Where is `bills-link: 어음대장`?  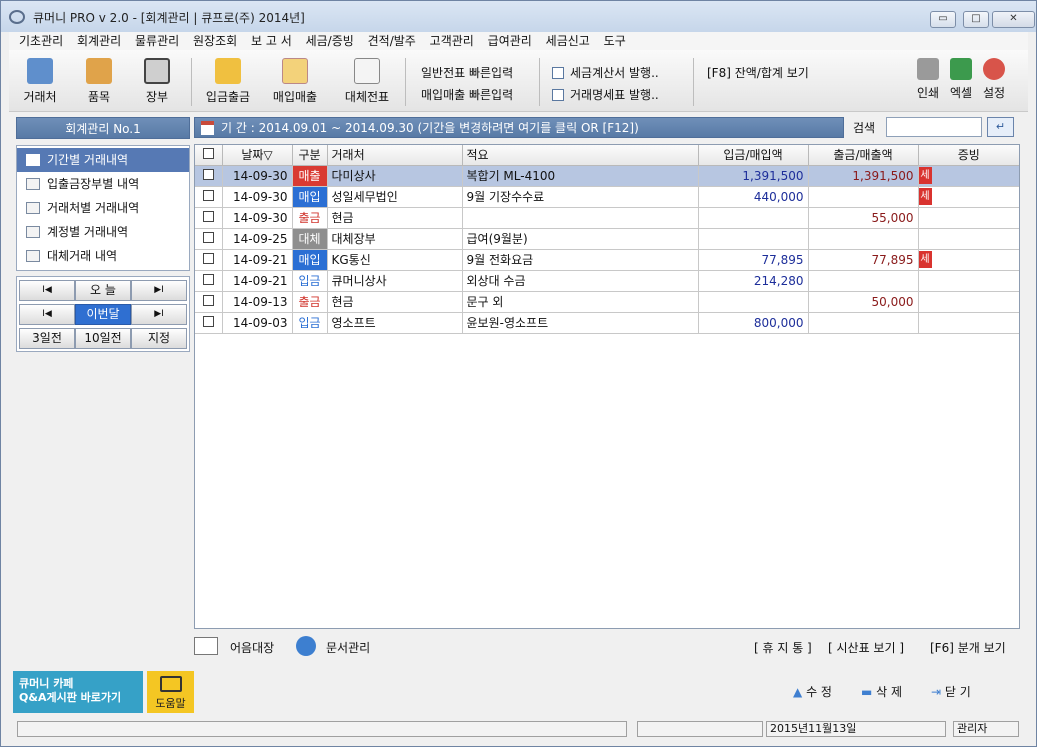 bills-link: 어음대장 is located at coordinates (252, 647).